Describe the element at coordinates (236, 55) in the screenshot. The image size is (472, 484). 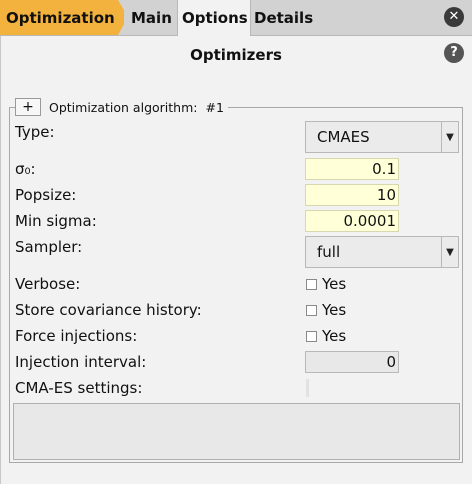
I see `page-title: Optimizers` at that location.